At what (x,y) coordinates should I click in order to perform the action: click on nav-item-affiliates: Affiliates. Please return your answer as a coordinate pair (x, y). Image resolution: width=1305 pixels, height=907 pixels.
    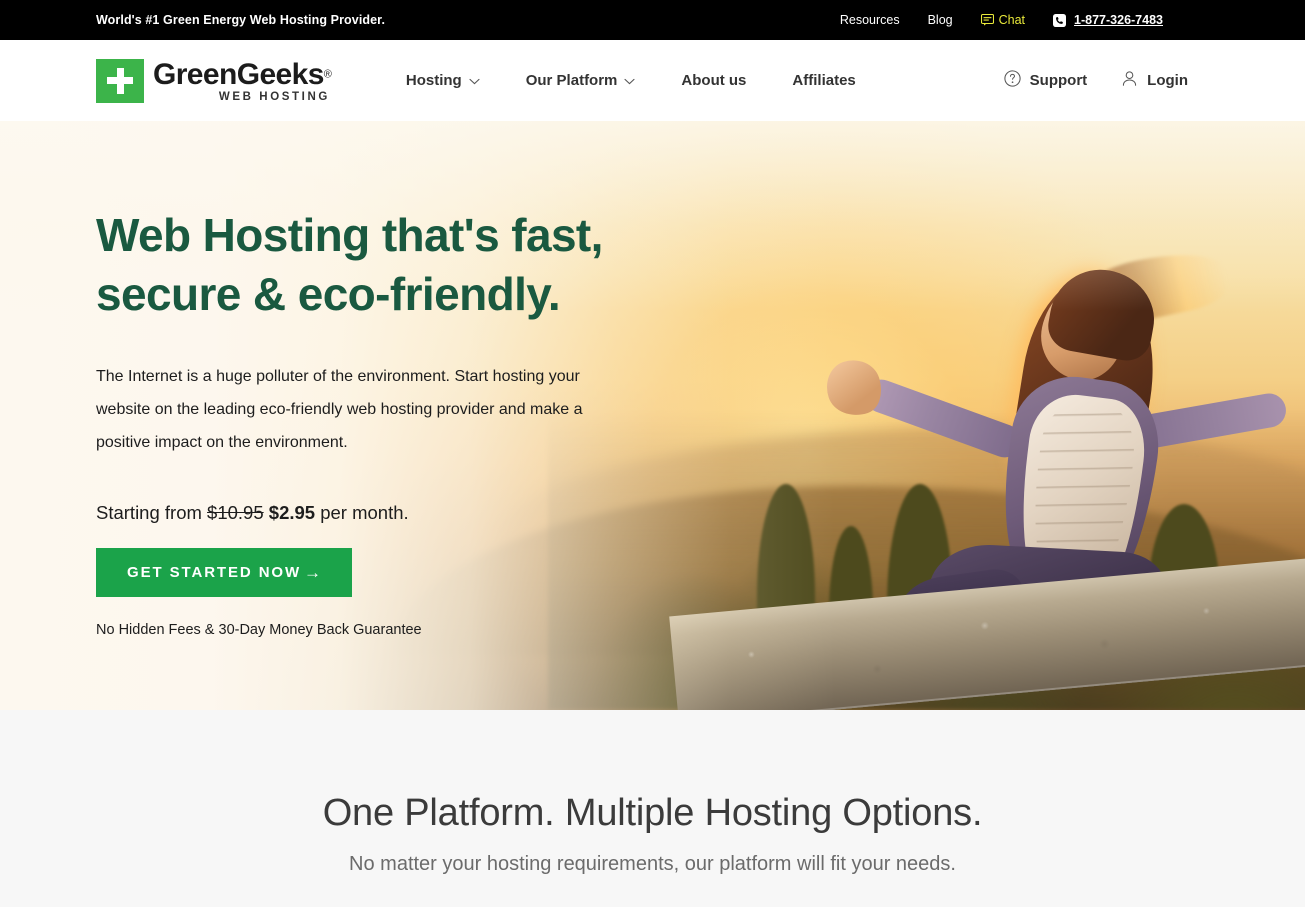
    Looking at the image, I should click on (823, 80).